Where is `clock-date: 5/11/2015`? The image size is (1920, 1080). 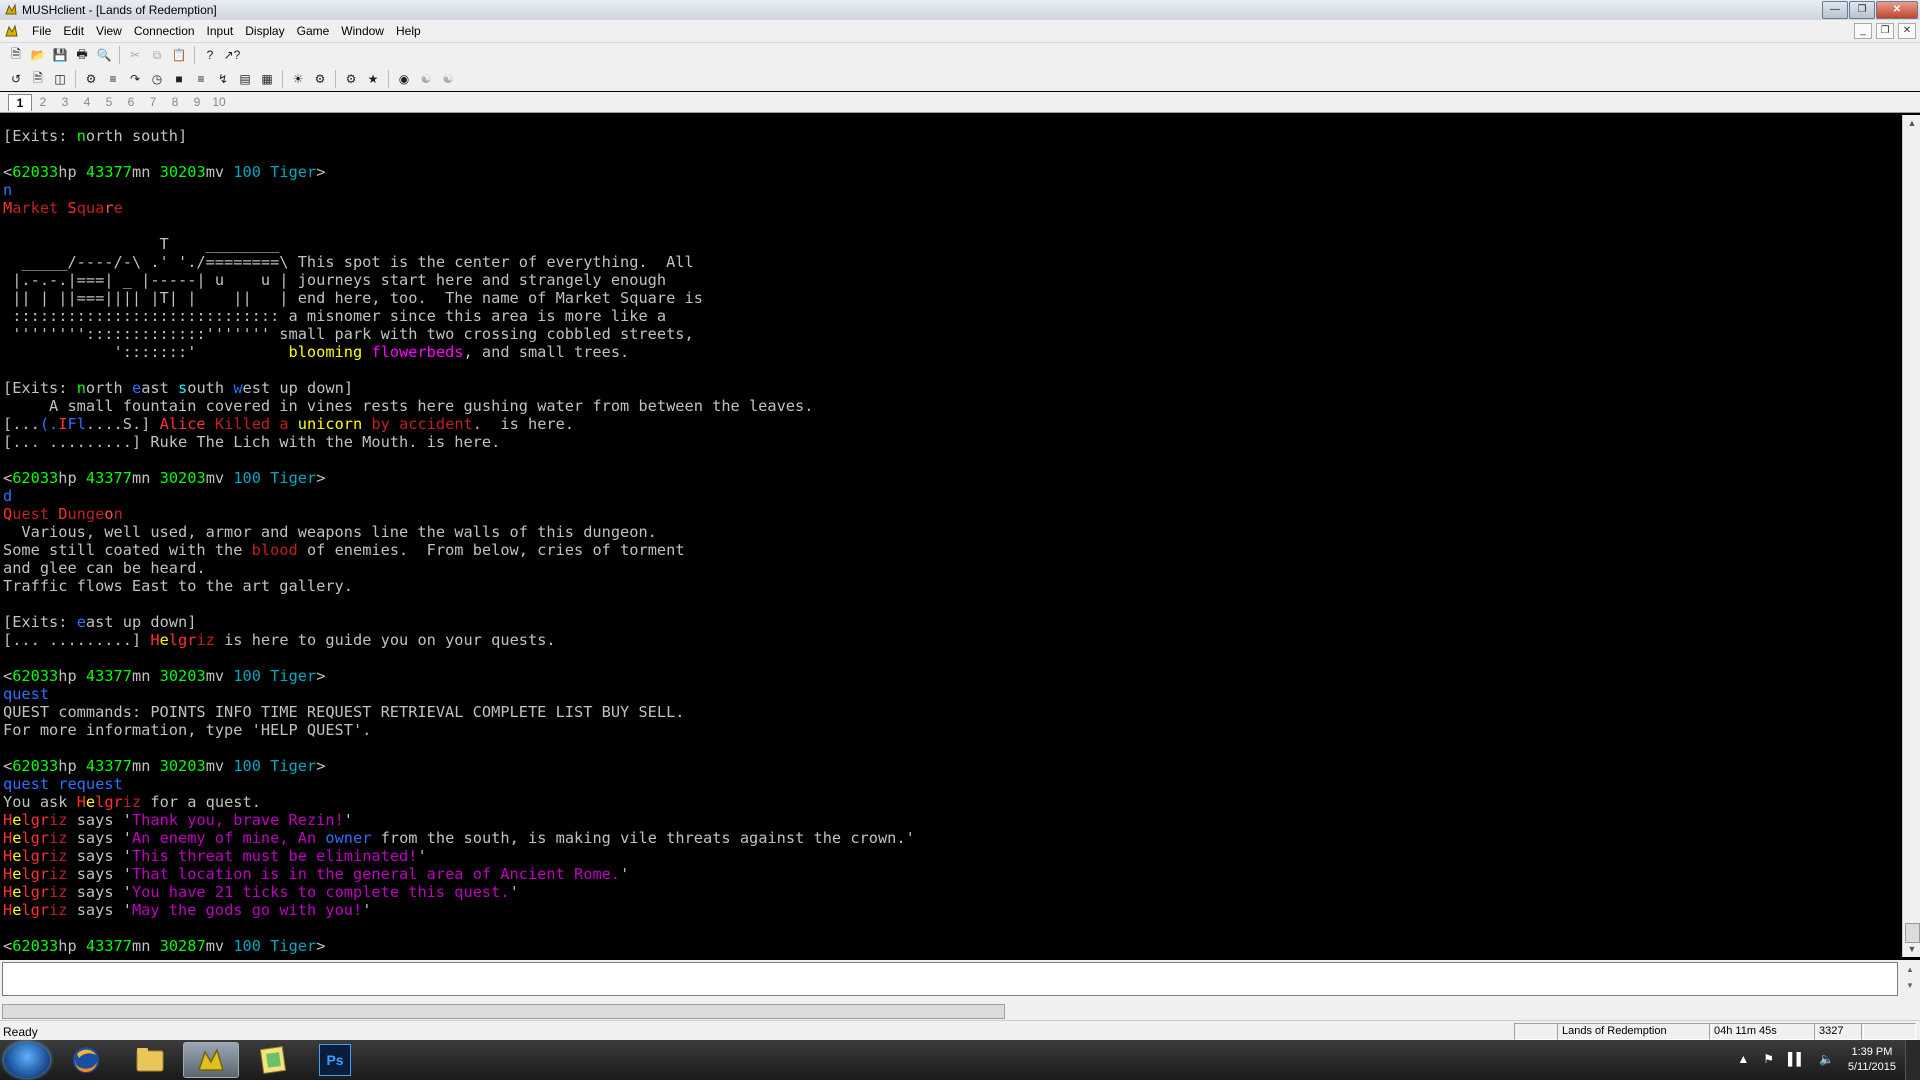
clock-date: 5/11/2015 is located at coordinates (1871, 1067).